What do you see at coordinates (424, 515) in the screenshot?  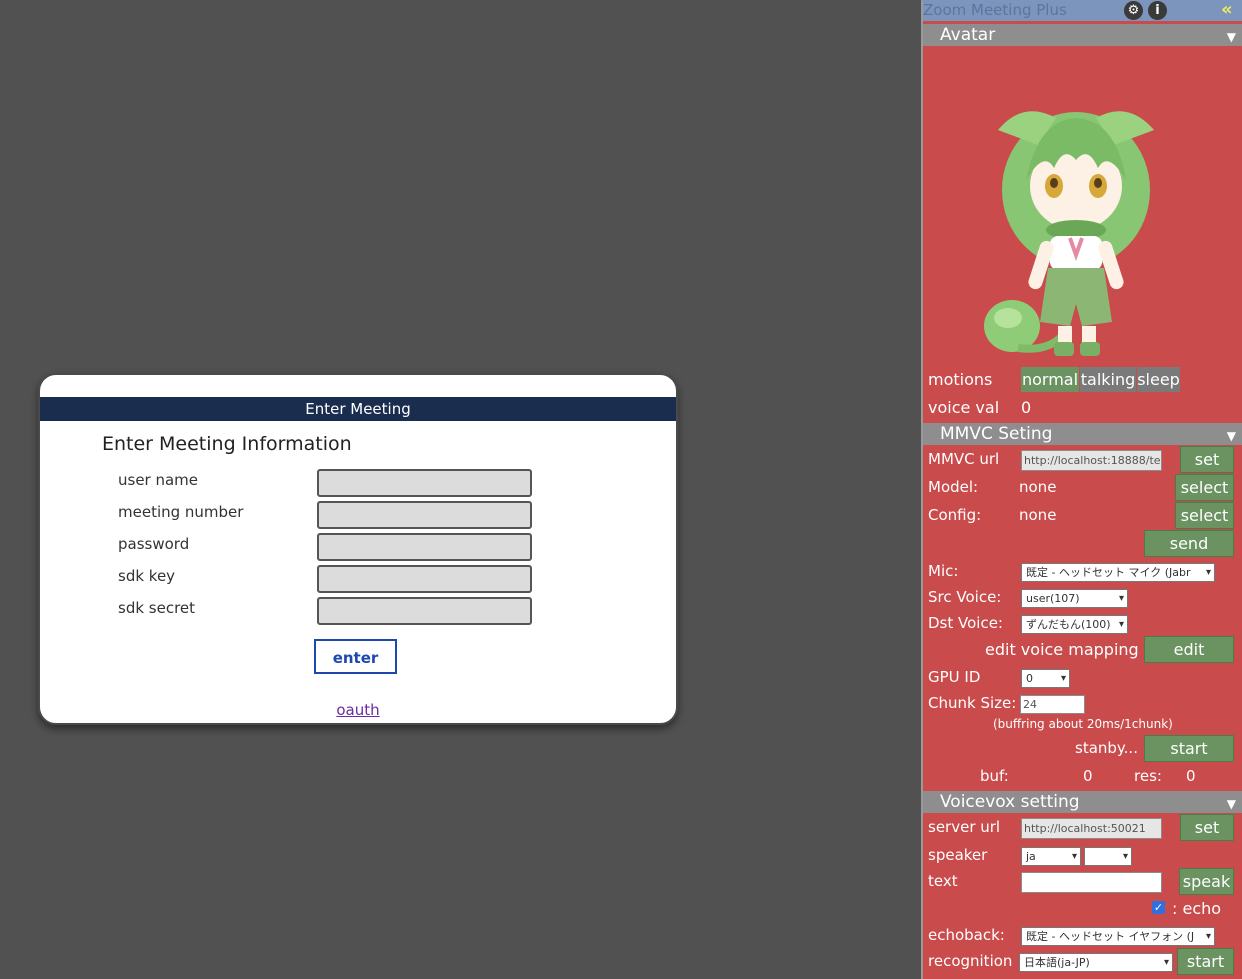 I see `meeting-number-input` at bounding box center [424, 515].